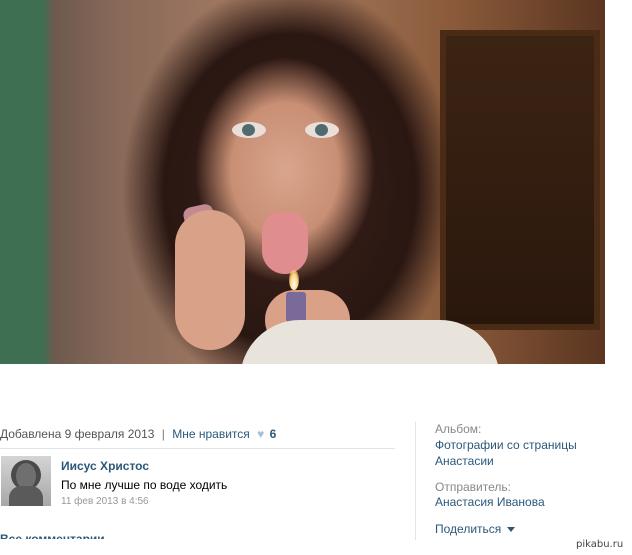  What do you see at coordinates (370, 342) in the screenshot?
I see `photo-shirt` at bounding box center [370, 342].